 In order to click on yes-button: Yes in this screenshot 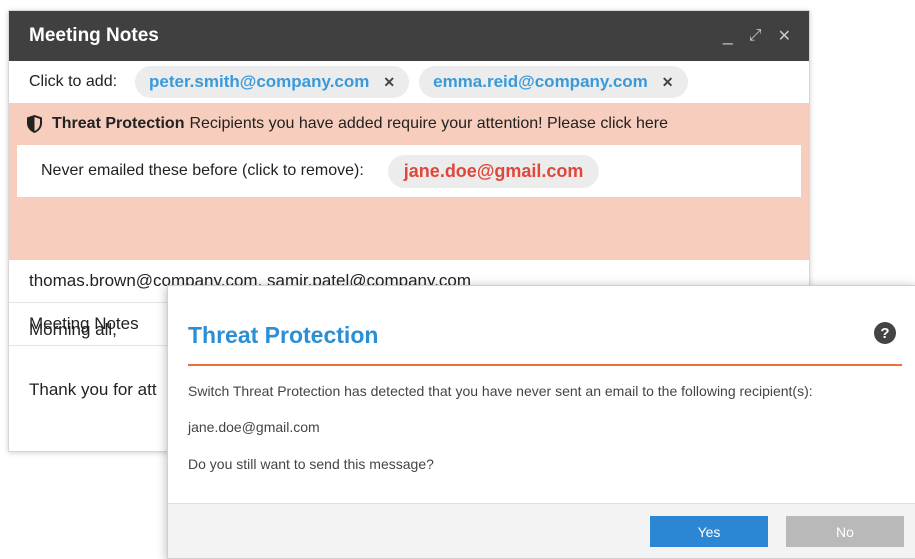, I will do `click(709, 531)`.